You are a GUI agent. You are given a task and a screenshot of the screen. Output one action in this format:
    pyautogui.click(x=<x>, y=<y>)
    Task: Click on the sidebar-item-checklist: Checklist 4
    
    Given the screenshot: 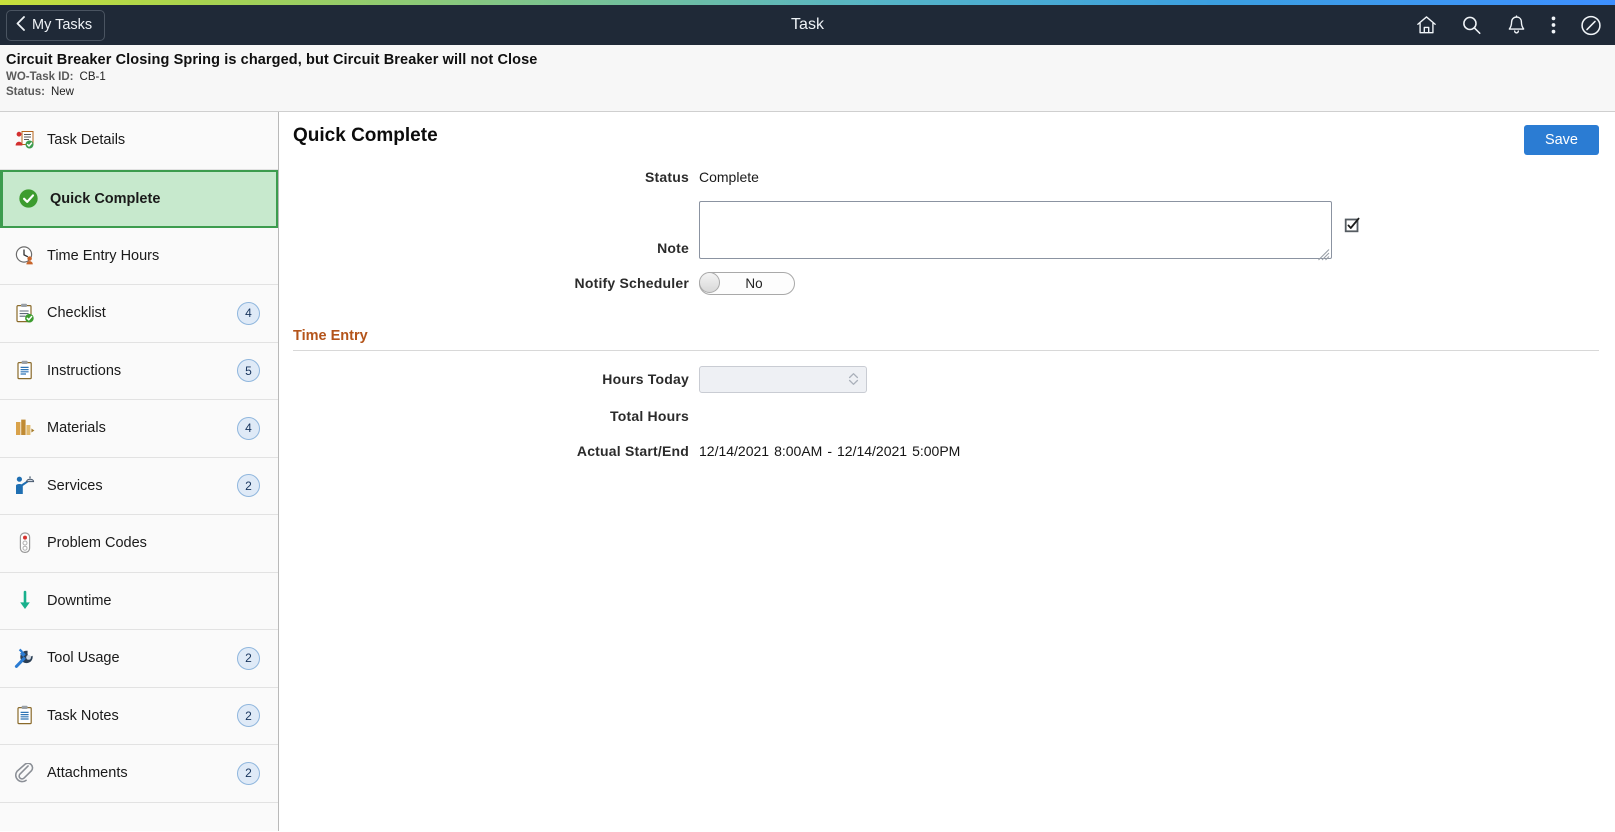 What is the action you would take?
    pyautogui.click(x=139, y=314)
    